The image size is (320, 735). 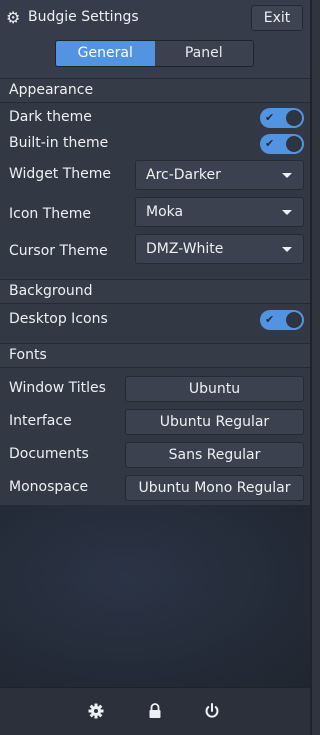 I want to click on dark-theme-switch: ✔, so click(x=282, y=118).